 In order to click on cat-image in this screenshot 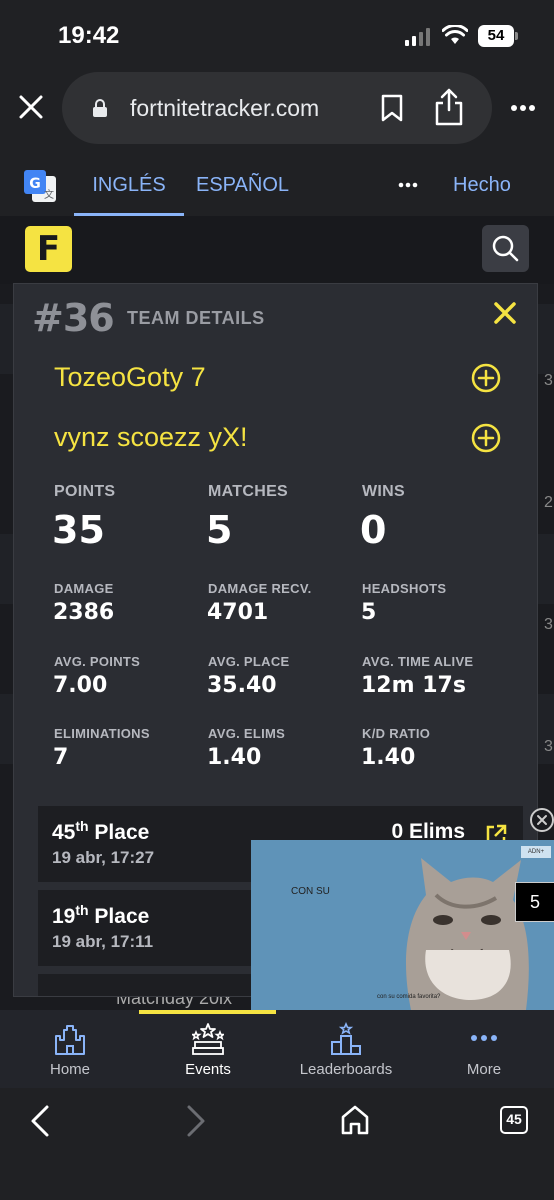, I will do `click(467, 934)`.